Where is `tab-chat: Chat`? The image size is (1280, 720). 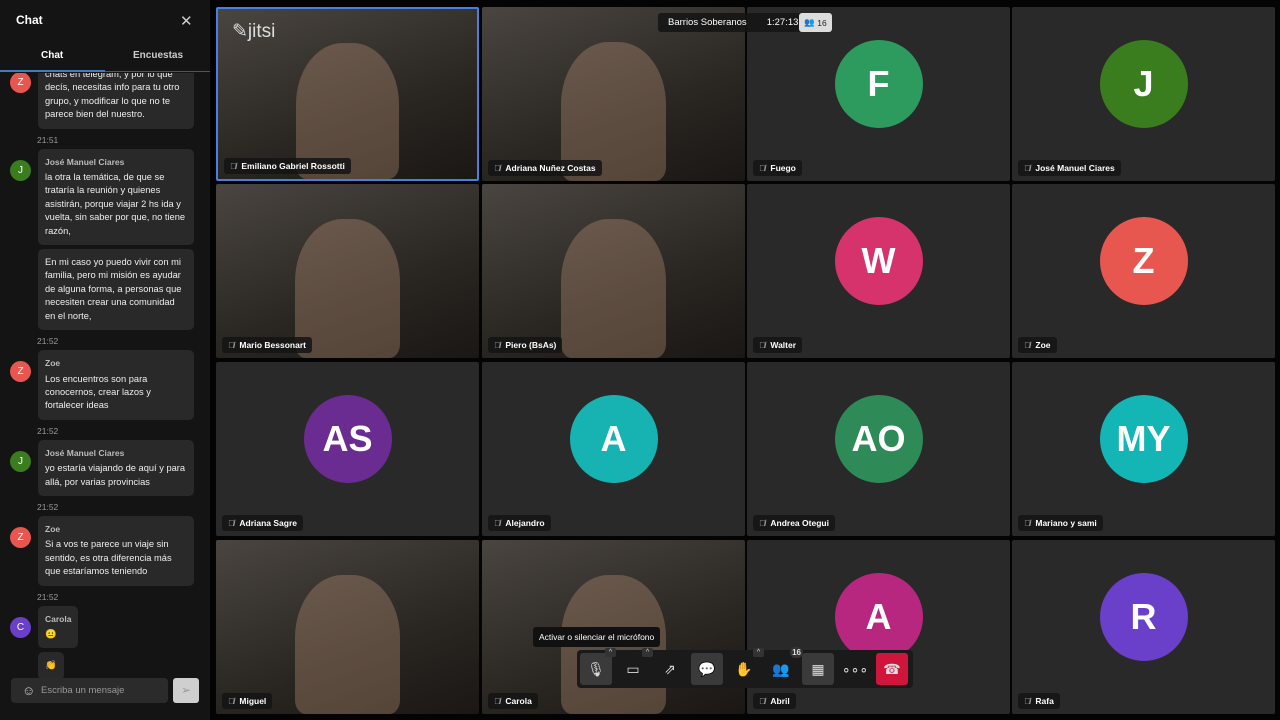 tab-chat: Chat is located at coordinates (52, 55).